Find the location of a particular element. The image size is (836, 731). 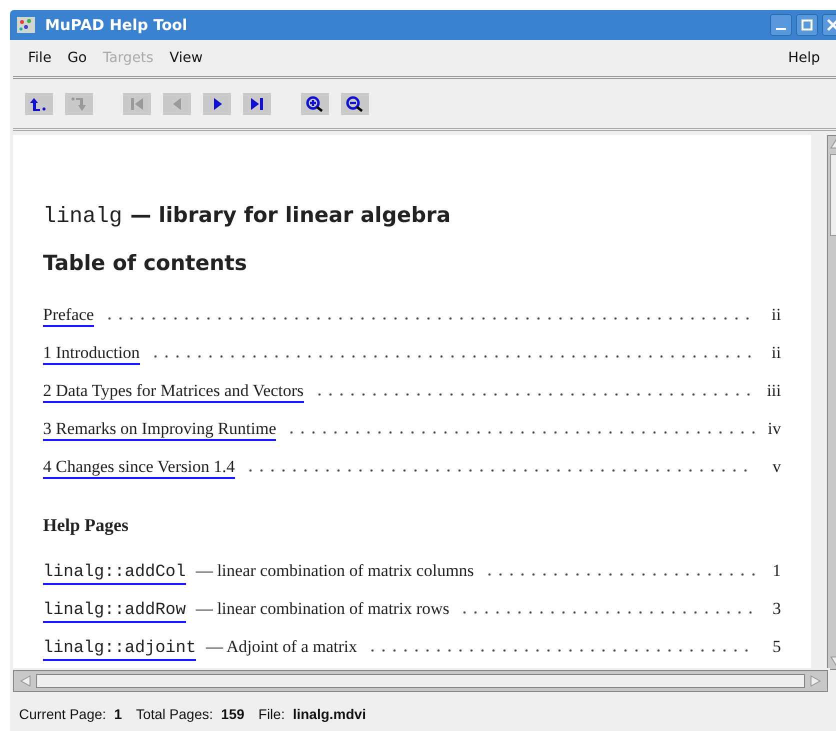

help-page-link: linalg::adjoint is located at coordinates (119, 650).